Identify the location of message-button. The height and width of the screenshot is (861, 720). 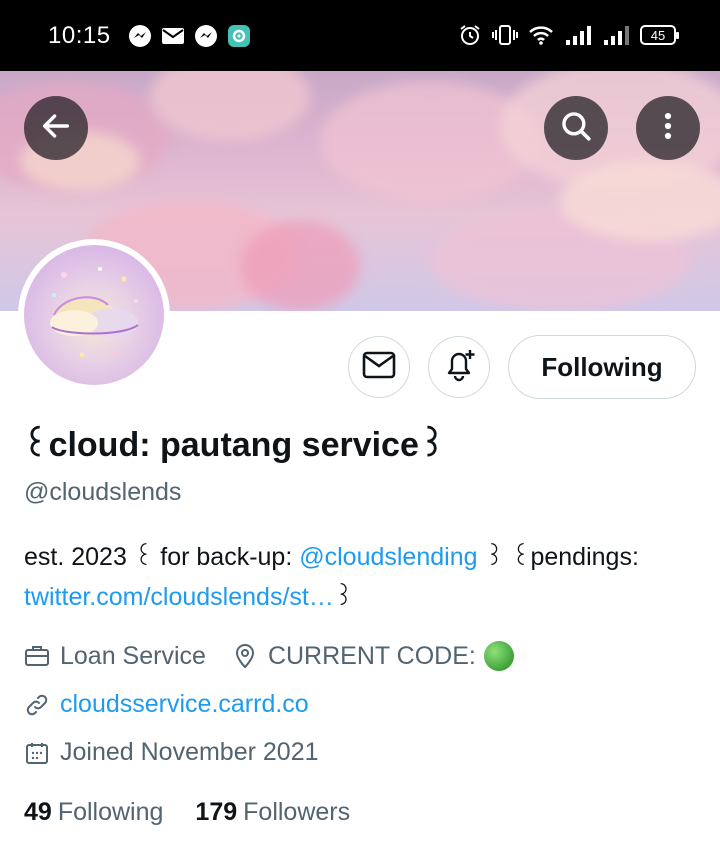
(379, 367).